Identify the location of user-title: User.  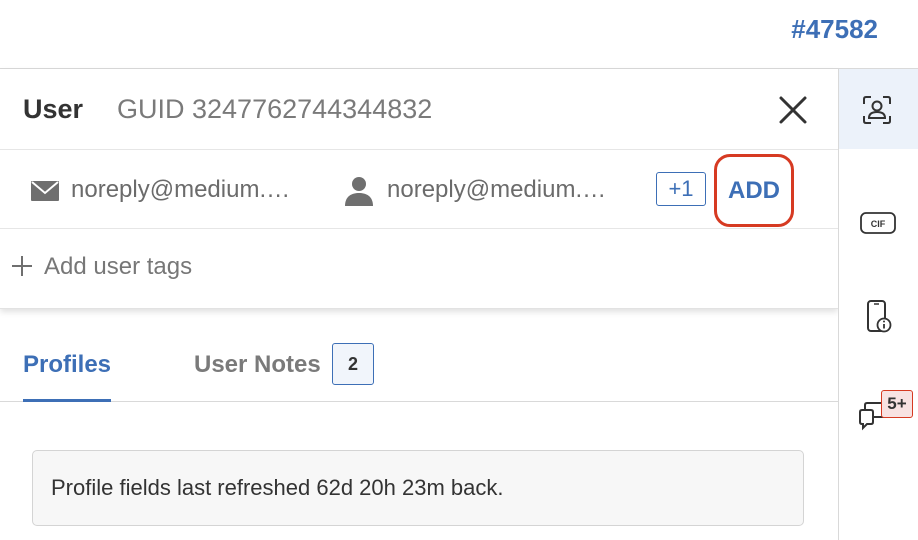
(53, 109).